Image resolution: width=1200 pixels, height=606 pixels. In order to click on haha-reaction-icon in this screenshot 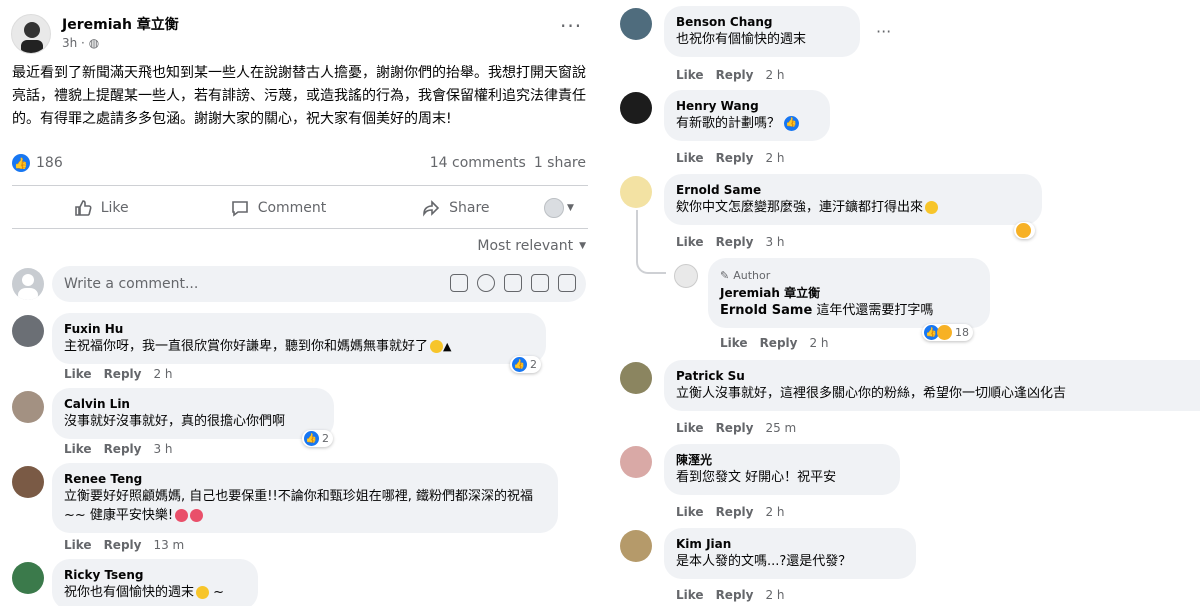, I will do `click(1023, 230)`.